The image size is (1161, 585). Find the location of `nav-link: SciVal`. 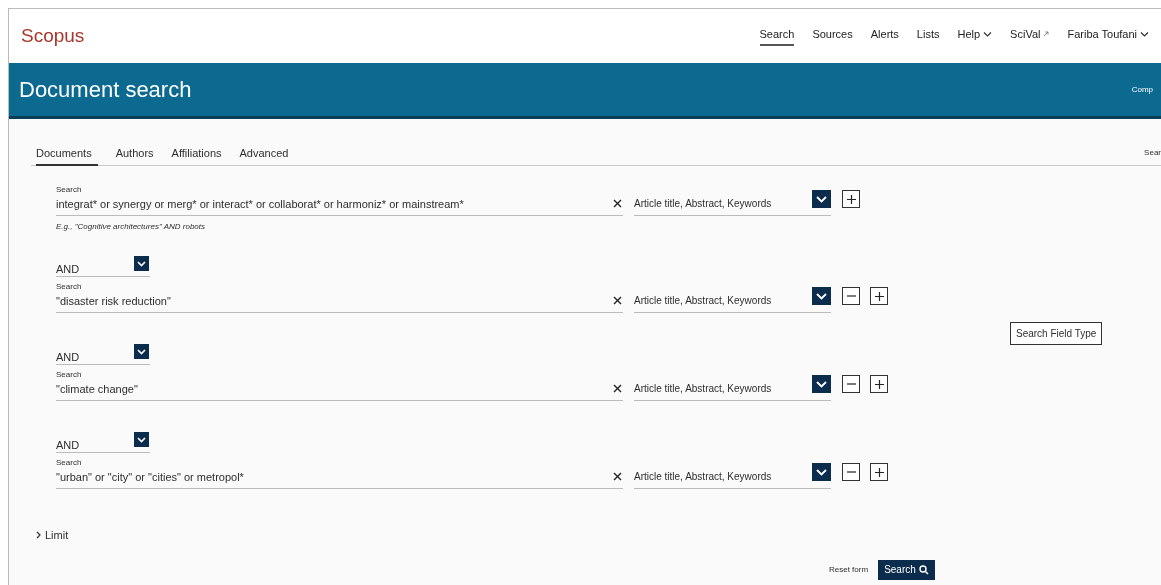

nav-link: SciVal is located at coordinates (1030, 36).